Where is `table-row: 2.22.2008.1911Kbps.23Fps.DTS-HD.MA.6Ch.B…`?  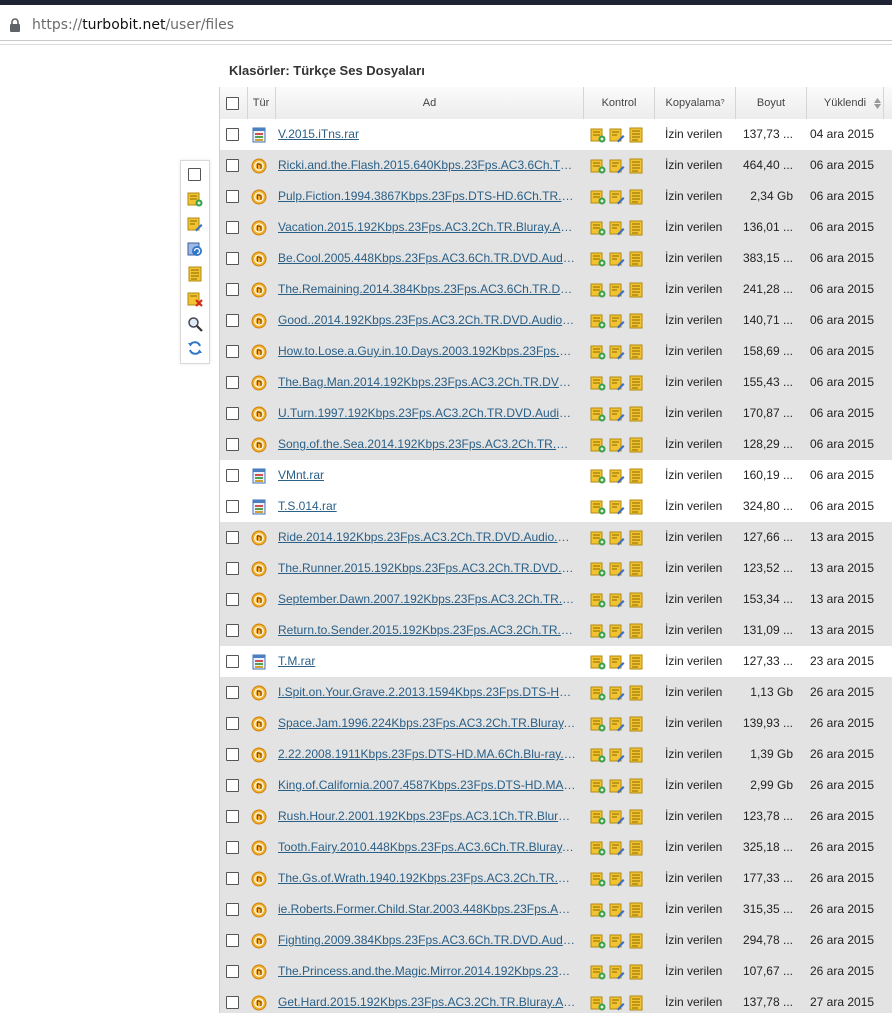
table-row: 2.22.2008.1911Kbps.23Fps.DTS-HD.MA.6Ch.B… is located at coordinates (556, 755).